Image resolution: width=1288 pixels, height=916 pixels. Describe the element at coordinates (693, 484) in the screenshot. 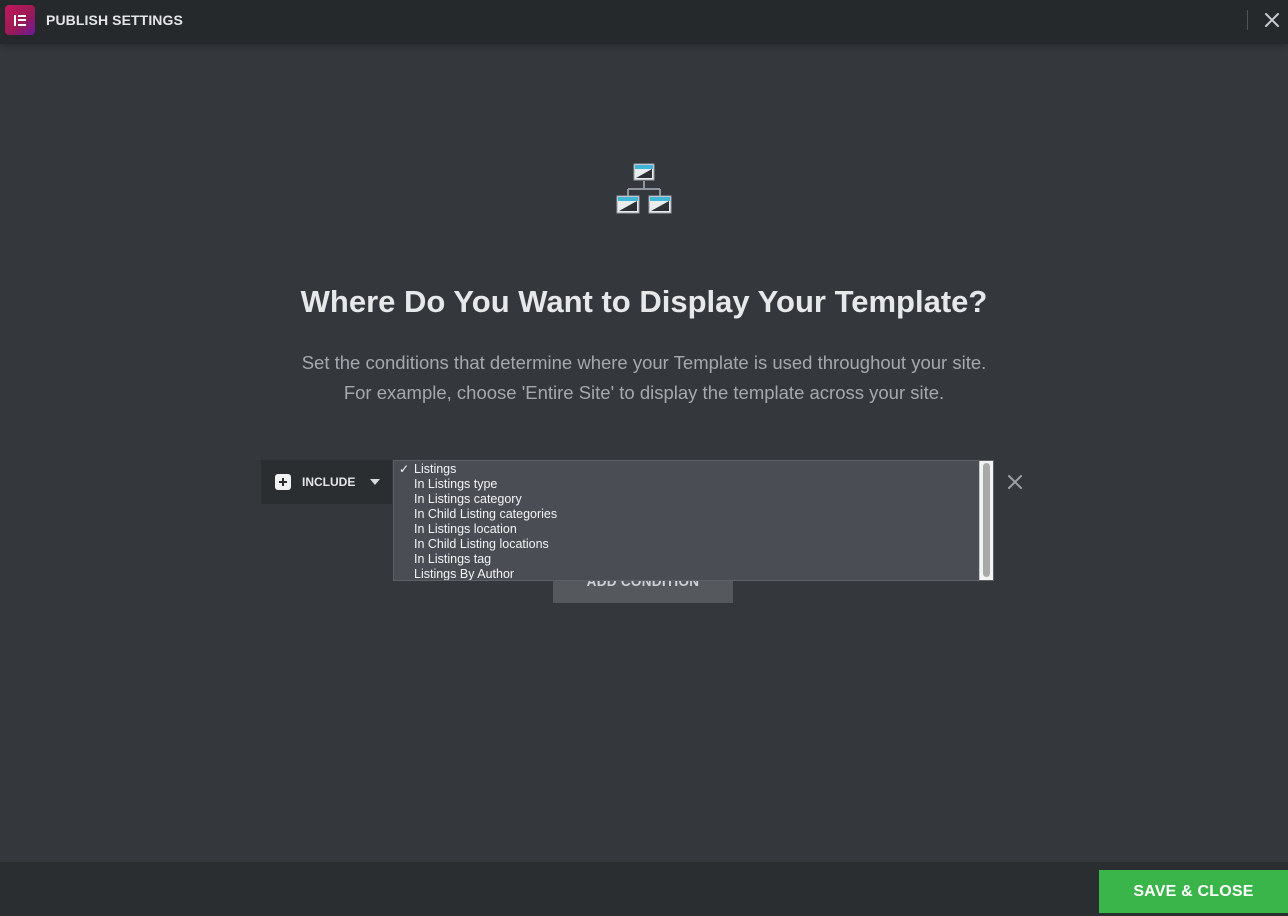

I see `option-in-listings-type: In Listings type` at that location.